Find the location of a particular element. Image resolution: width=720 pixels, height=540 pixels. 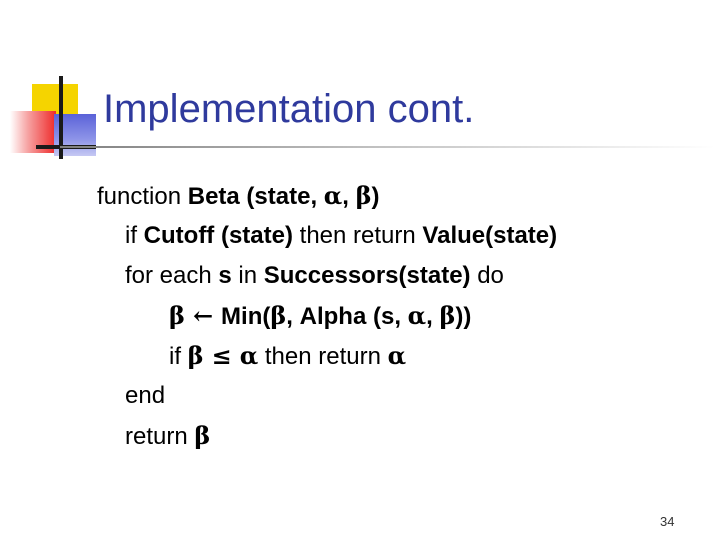

loop-variable: s is located at coordinates (225, 275).